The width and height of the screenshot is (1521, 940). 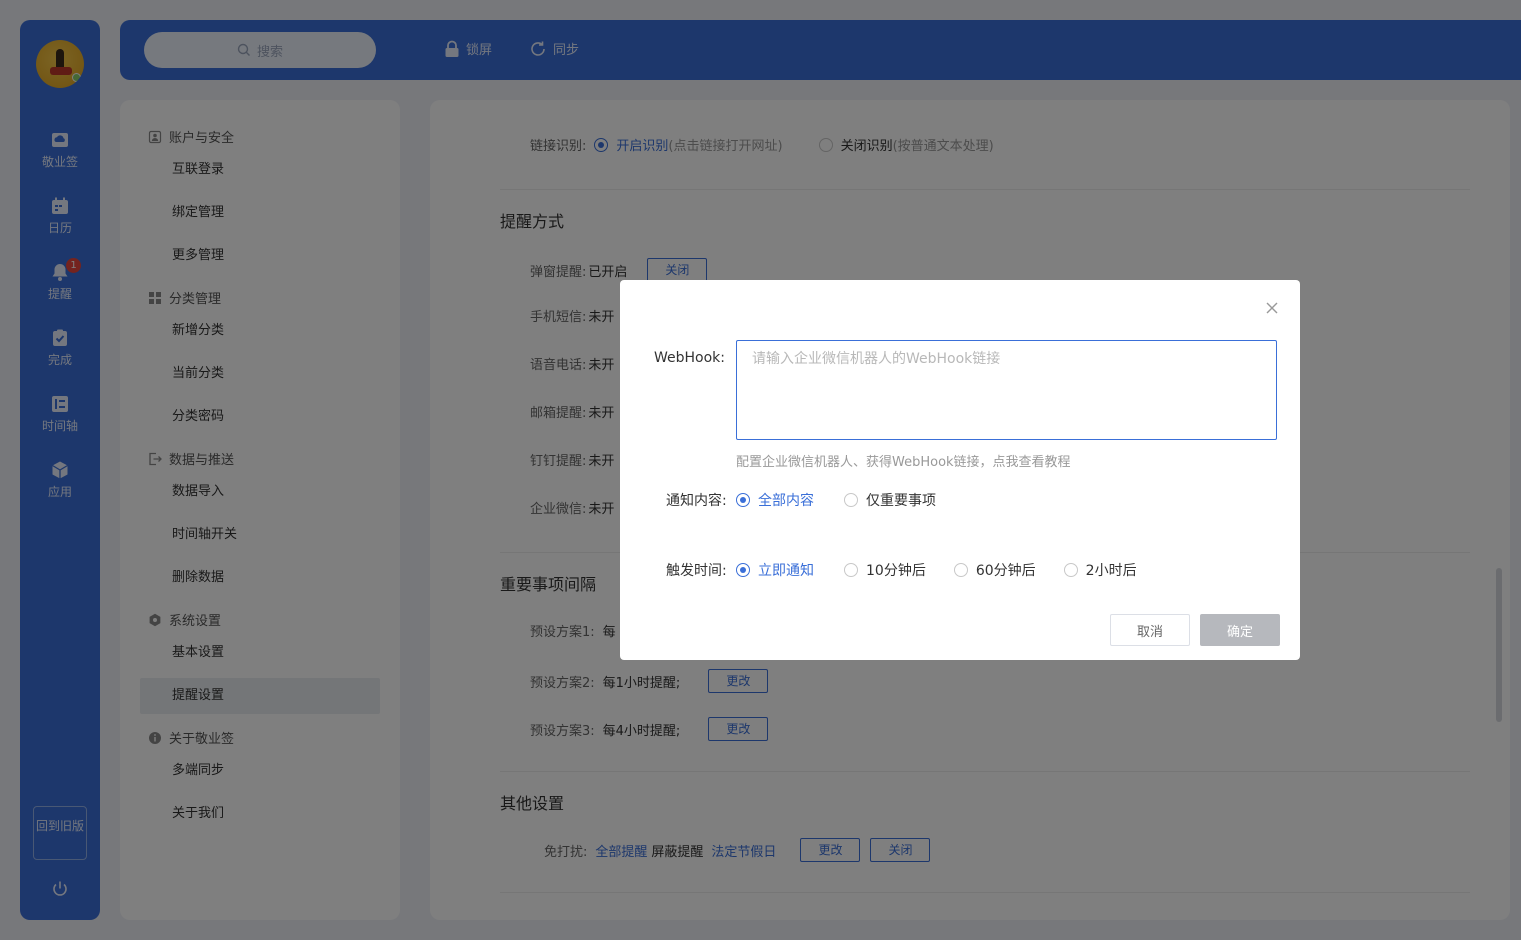 I want to click on content-option-all: 全部内容, so click(x=775, y=500).